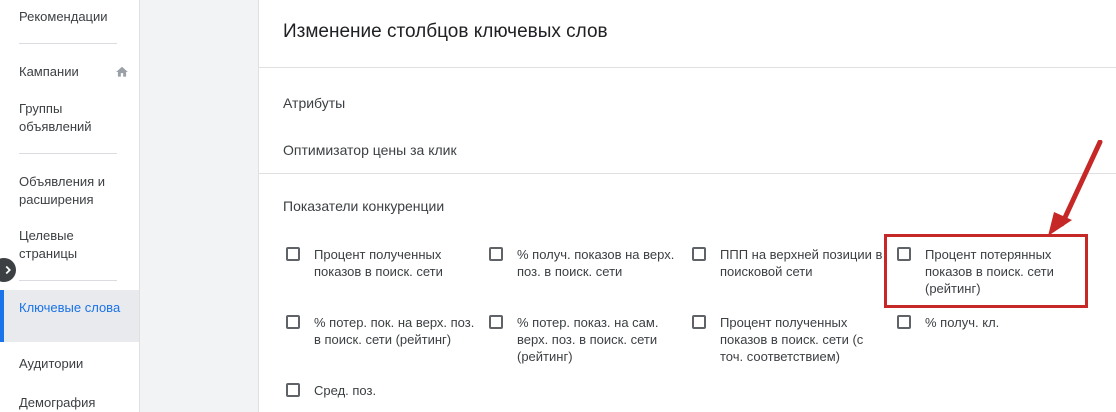 The width and height of the screenshot is (1116, 412). What do you see at coordinates (986, 271) in the screenshot?
I see `annotation-highlight-box` at bounding box center [986, 271].